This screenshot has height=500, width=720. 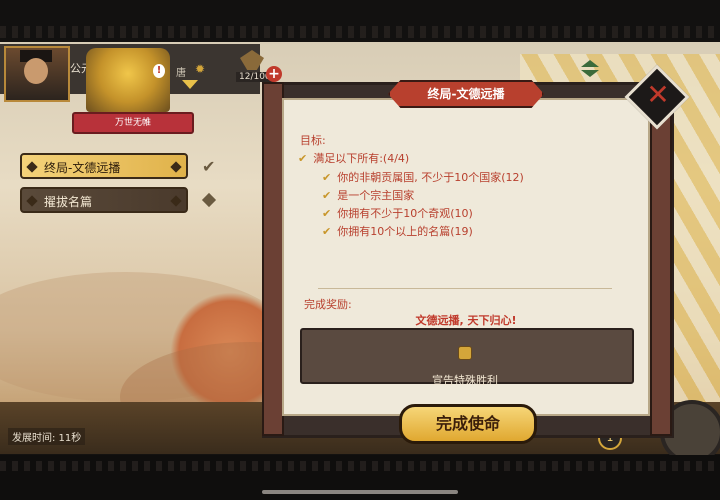 I want to click on requirement-row: ✔ 你拥有10个以上的名篇(19), so click(x=397, y=231).